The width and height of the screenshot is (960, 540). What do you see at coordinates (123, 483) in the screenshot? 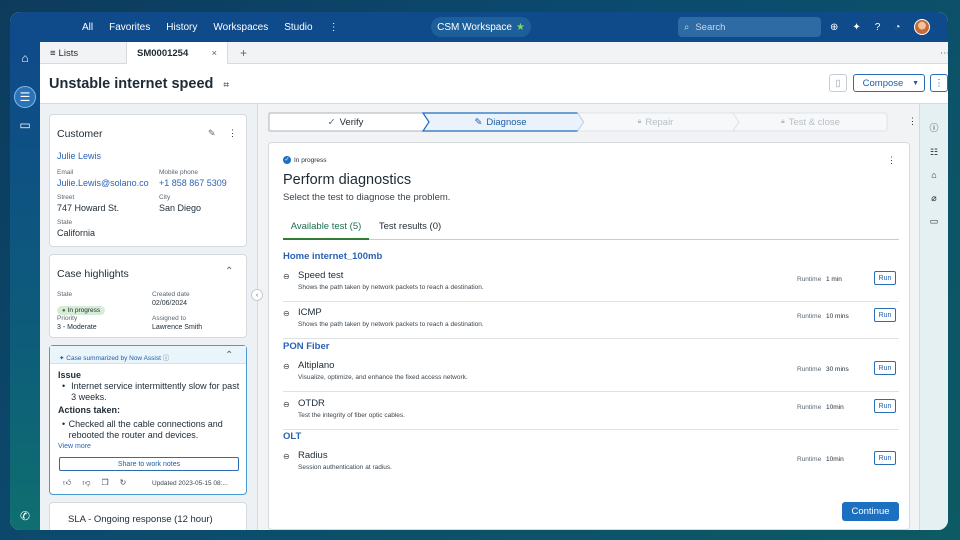
I see `refresh-icon: ↻` at bounding box center [123, 483].